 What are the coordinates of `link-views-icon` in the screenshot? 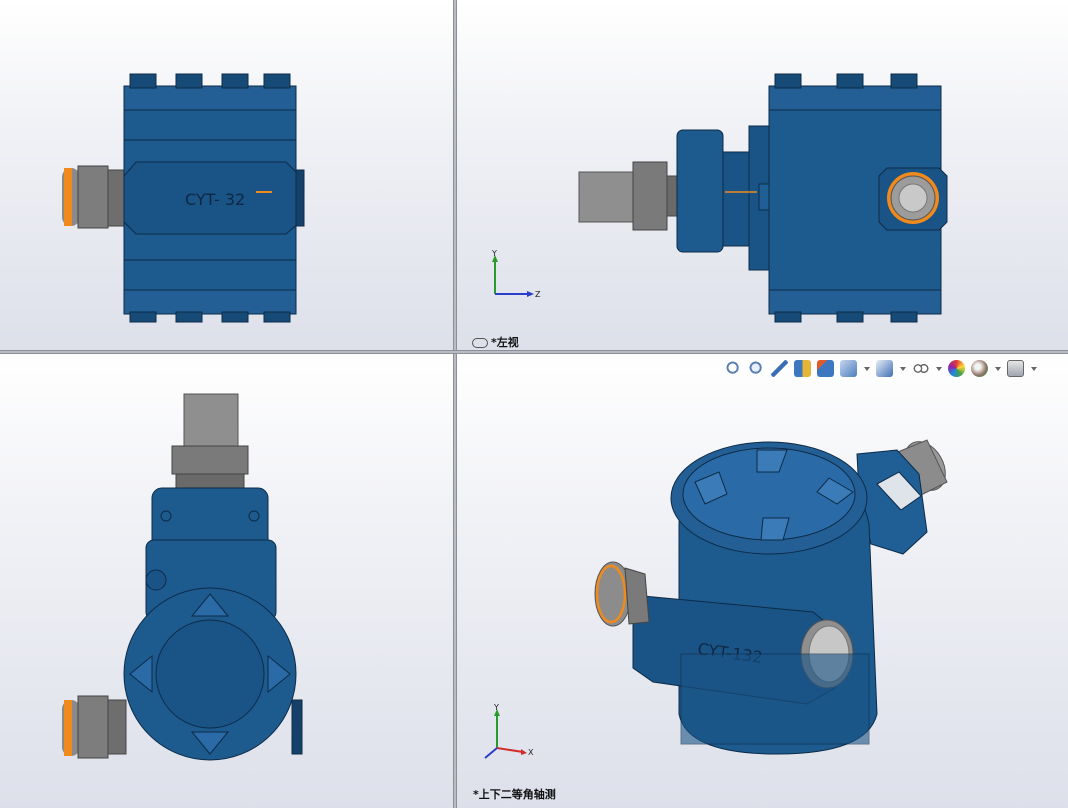 It's located at (480, 343).